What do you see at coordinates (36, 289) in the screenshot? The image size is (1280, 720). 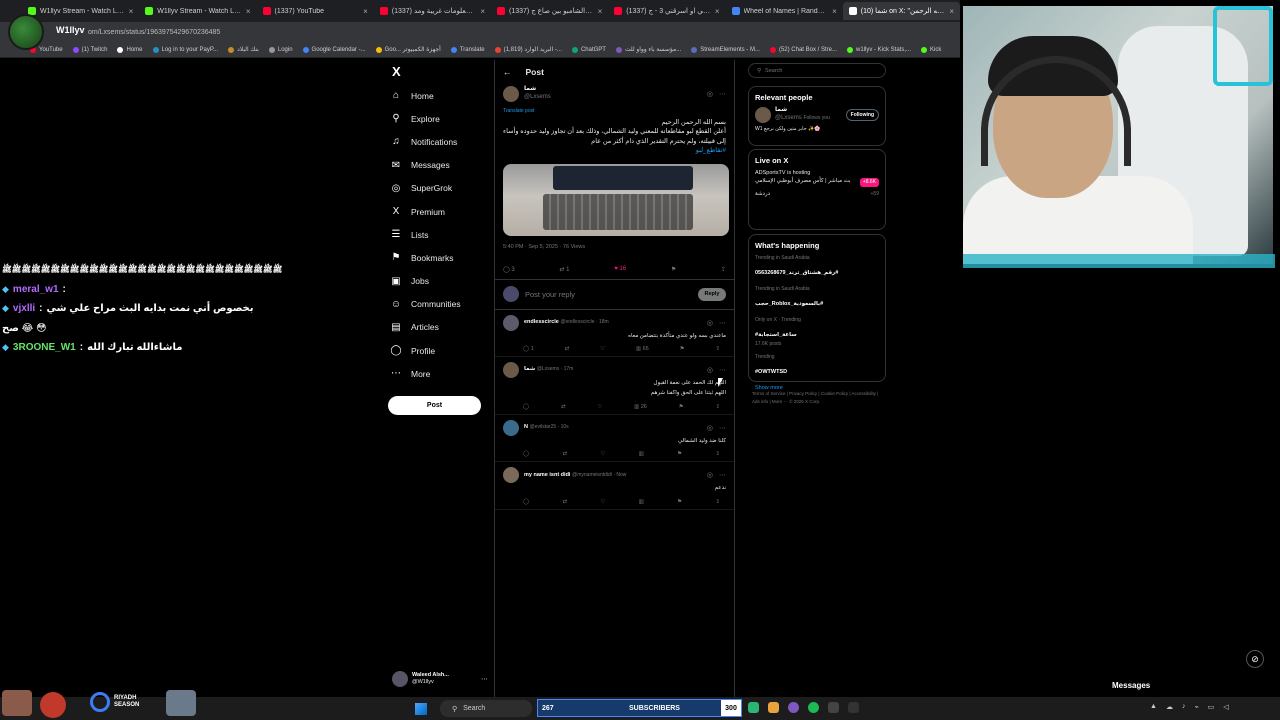 I see `chat-username: meral_w1` at bounding box center [36, 289].